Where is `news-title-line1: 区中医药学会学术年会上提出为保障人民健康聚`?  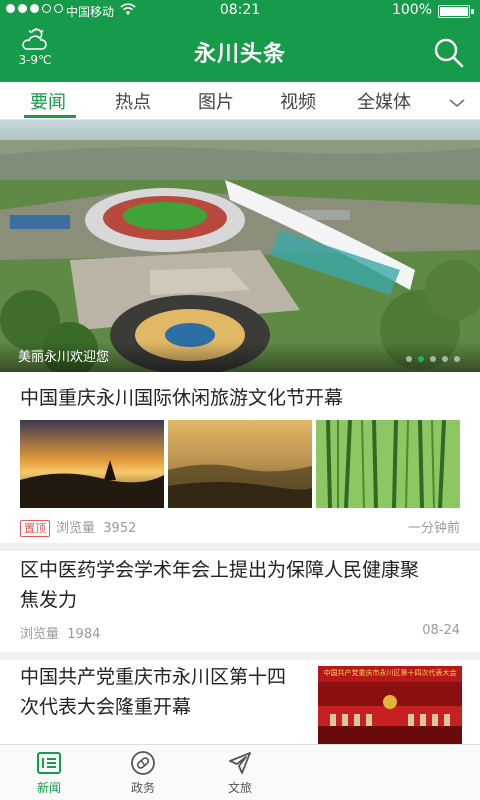 news-title-line1: 区中医药学会学术年会上提出为保障人民健康聚 is located at coordinates (220, 570).